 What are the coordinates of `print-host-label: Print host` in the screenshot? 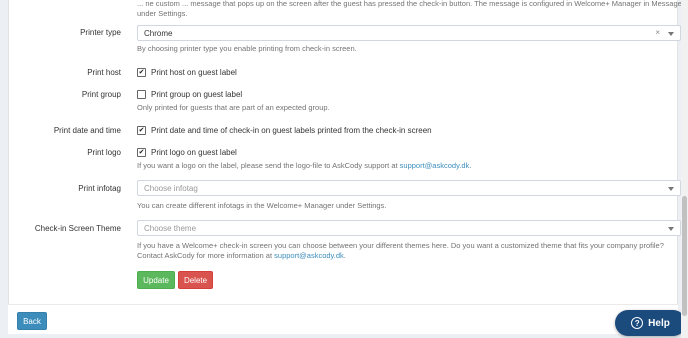 It's located at (104, 72).